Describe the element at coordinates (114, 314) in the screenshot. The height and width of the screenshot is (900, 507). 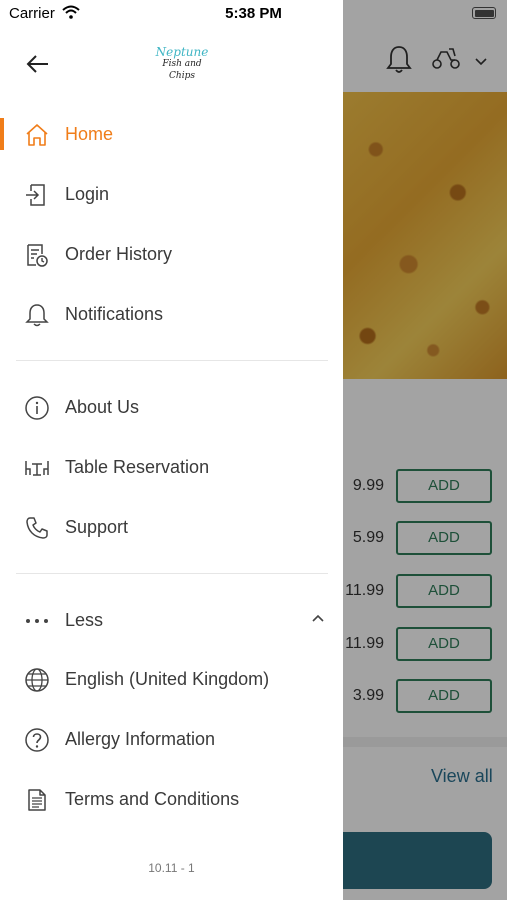
I see `menu-item-label: Notifications` at that location.